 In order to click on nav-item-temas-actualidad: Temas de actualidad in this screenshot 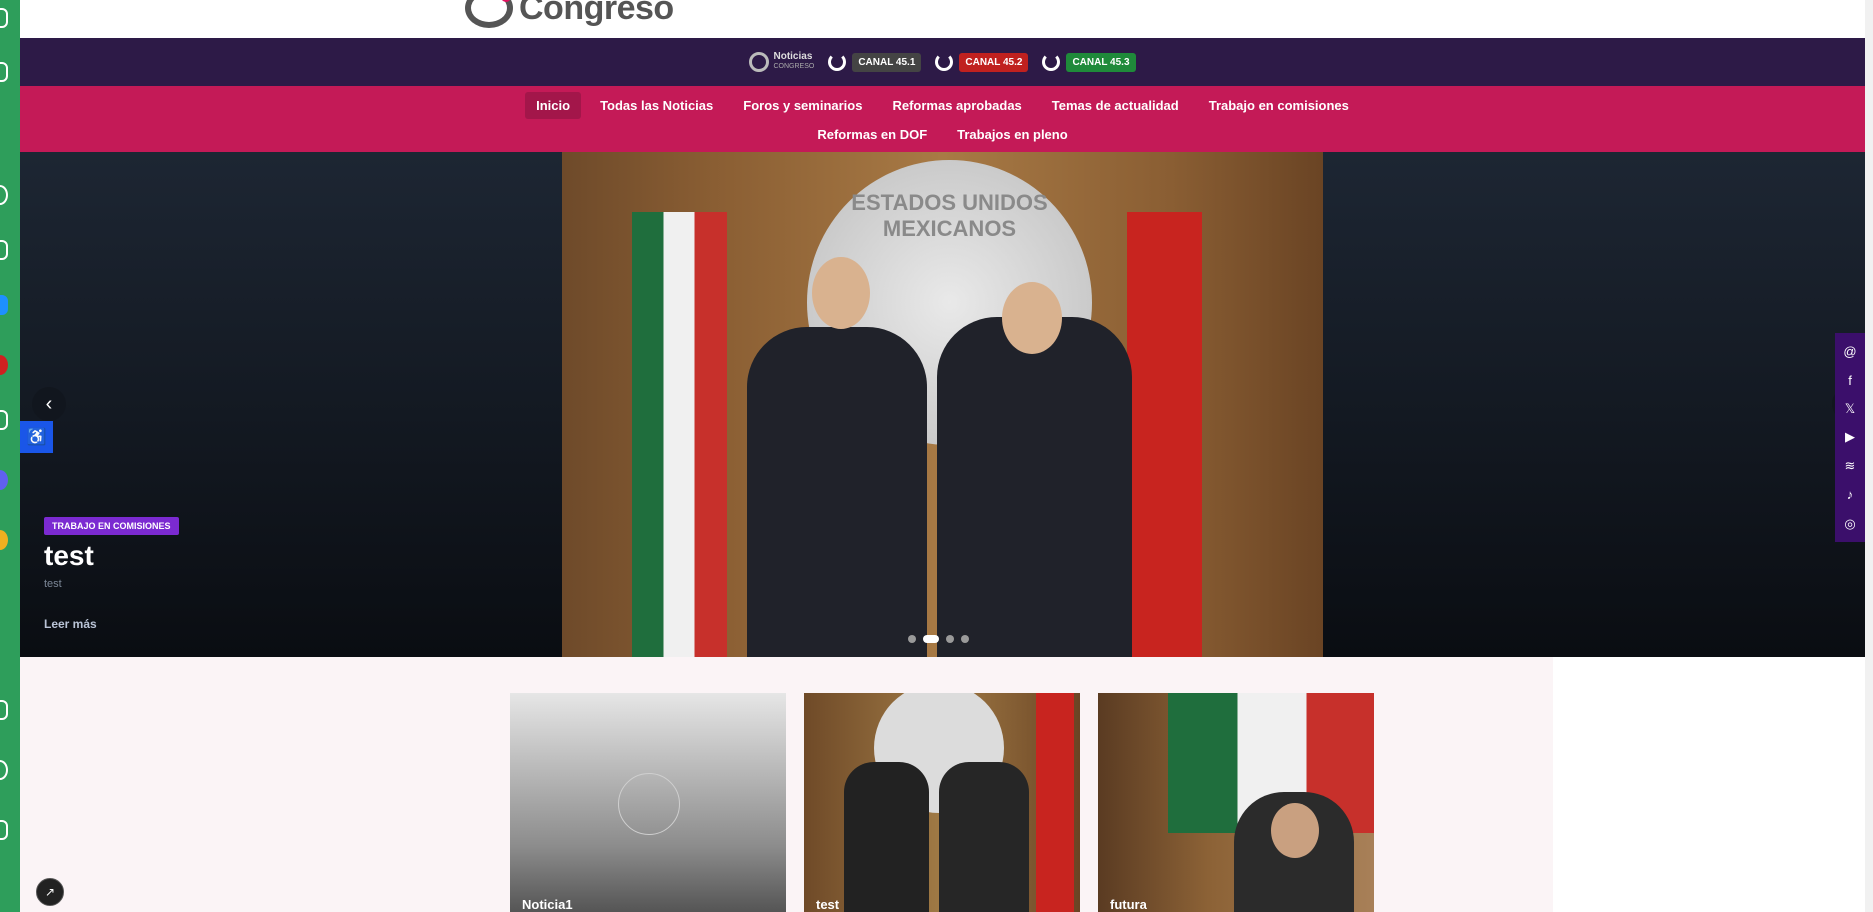, I will do `click(1115, 105)`.